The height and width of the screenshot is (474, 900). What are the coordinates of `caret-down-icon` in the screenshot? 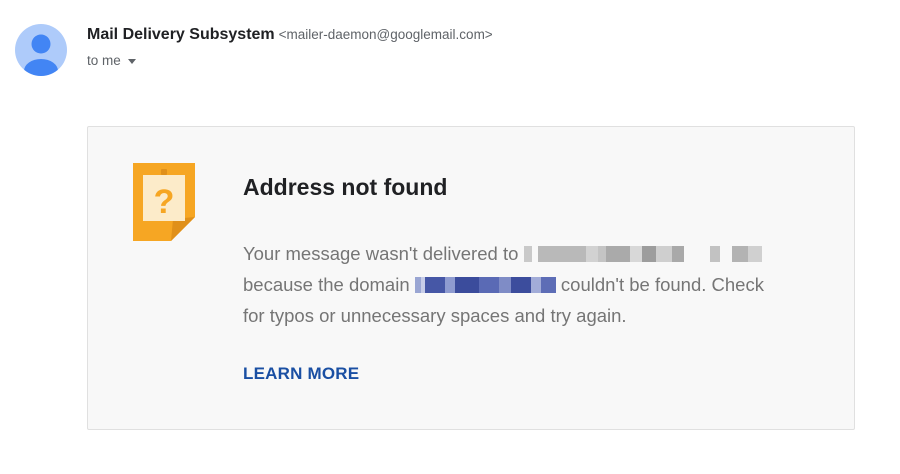 It's located at (131, 61).